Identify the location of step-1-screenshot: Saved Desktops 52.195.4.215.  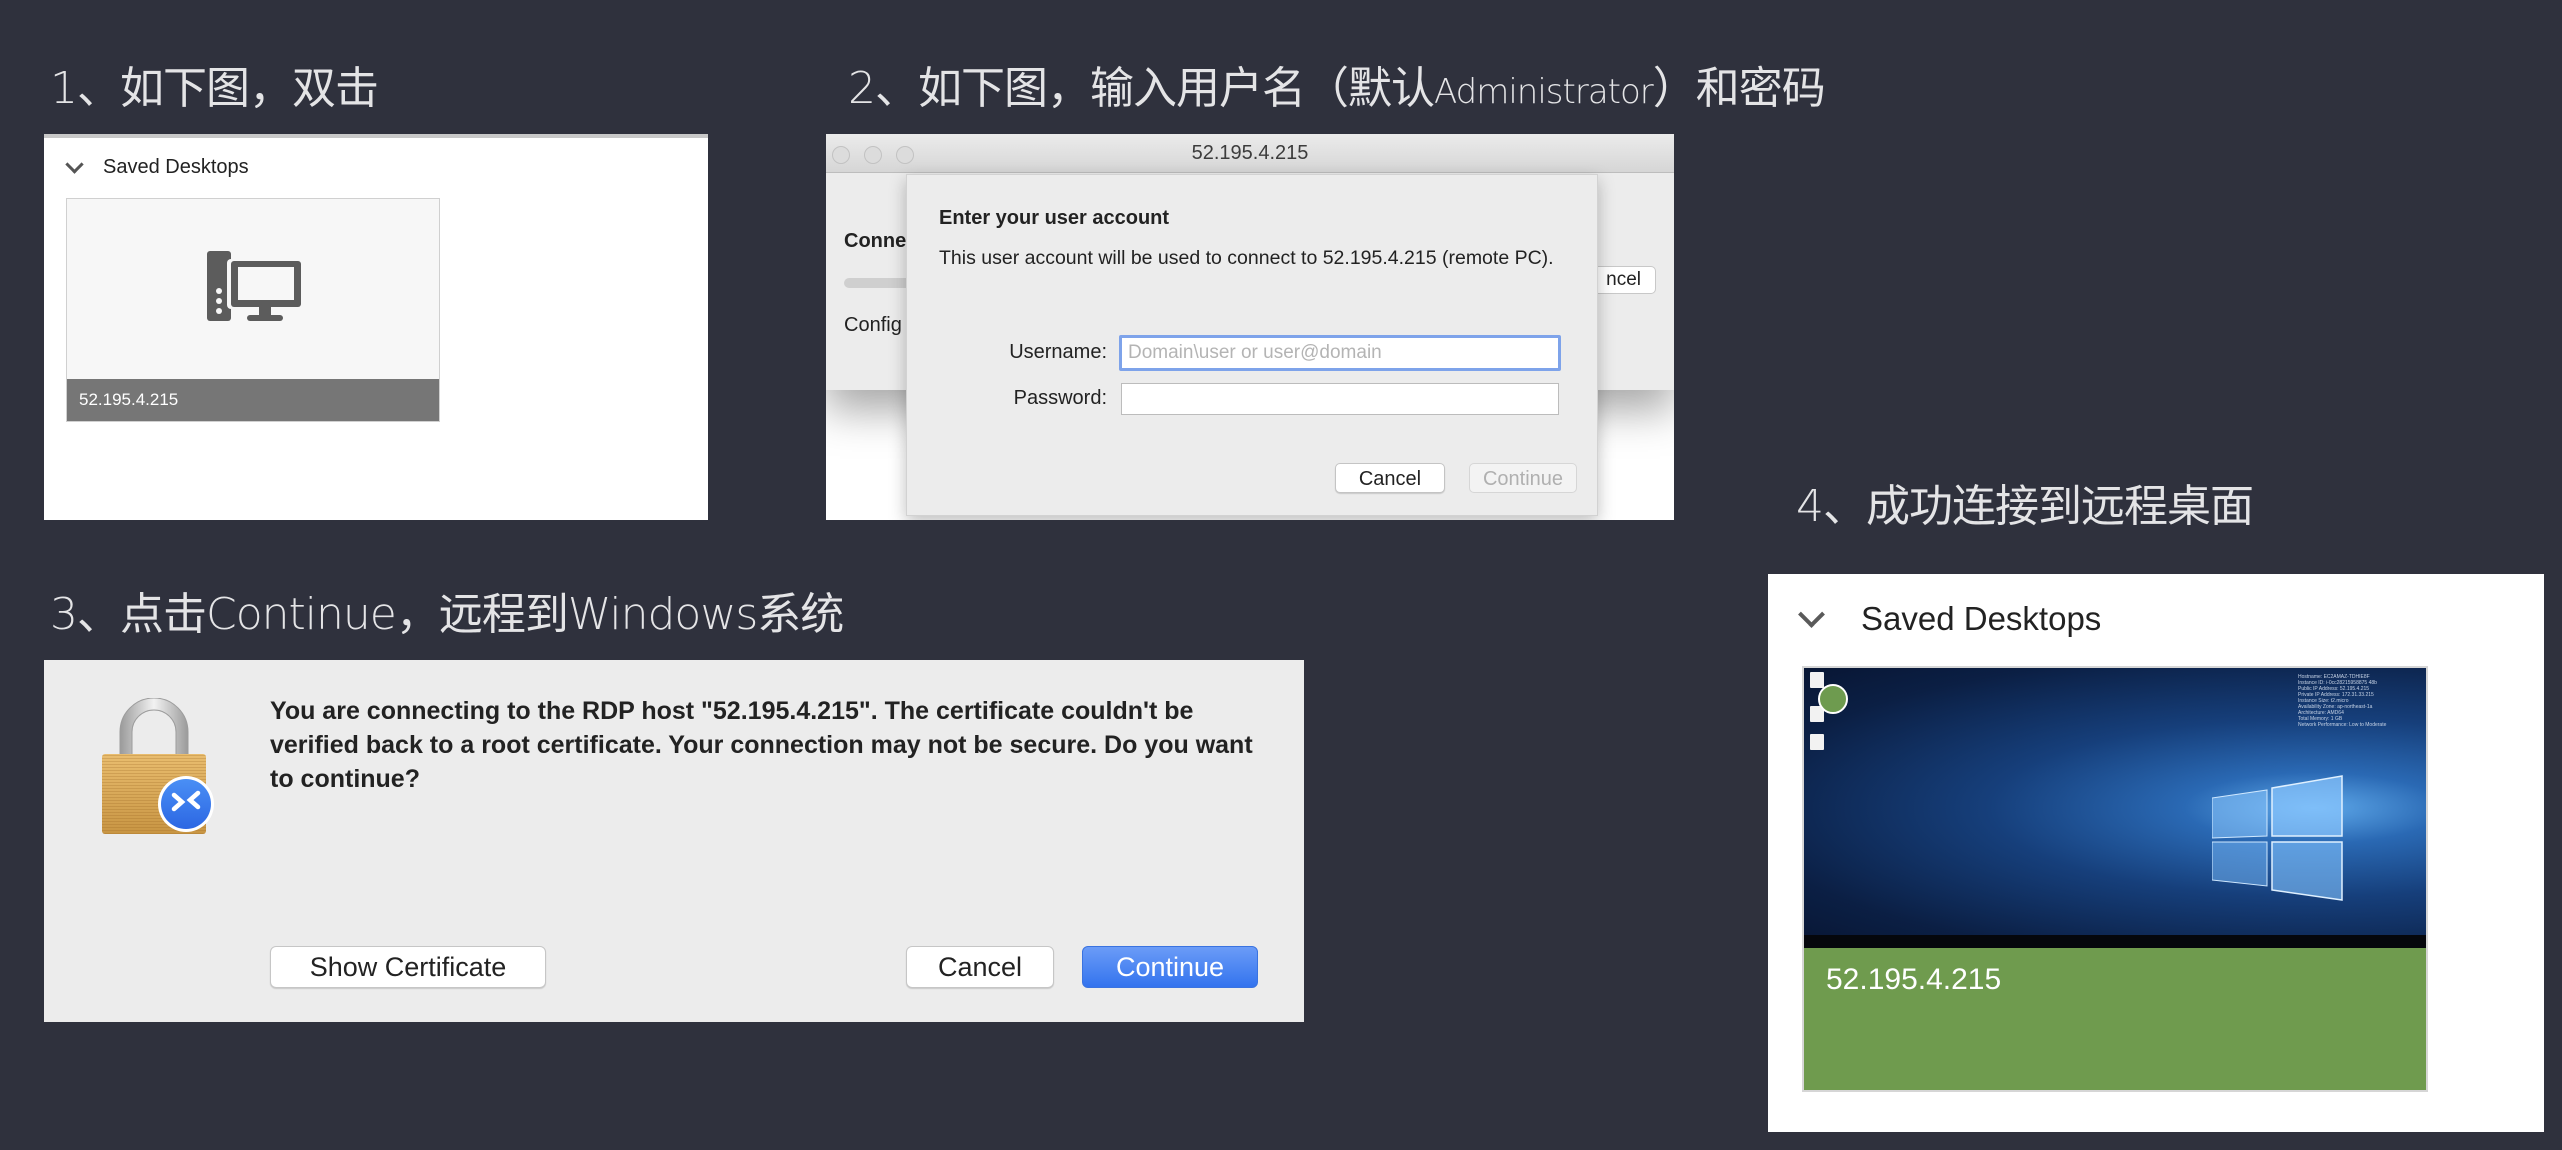
(376, 327).